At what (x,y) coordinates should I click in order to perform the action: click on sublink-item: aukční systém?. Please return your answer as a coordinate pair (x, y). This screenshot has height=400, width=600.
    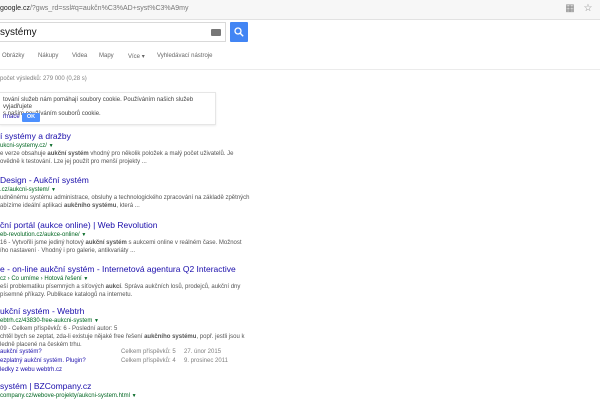
    Looking at the image, I should click on (21, 352).